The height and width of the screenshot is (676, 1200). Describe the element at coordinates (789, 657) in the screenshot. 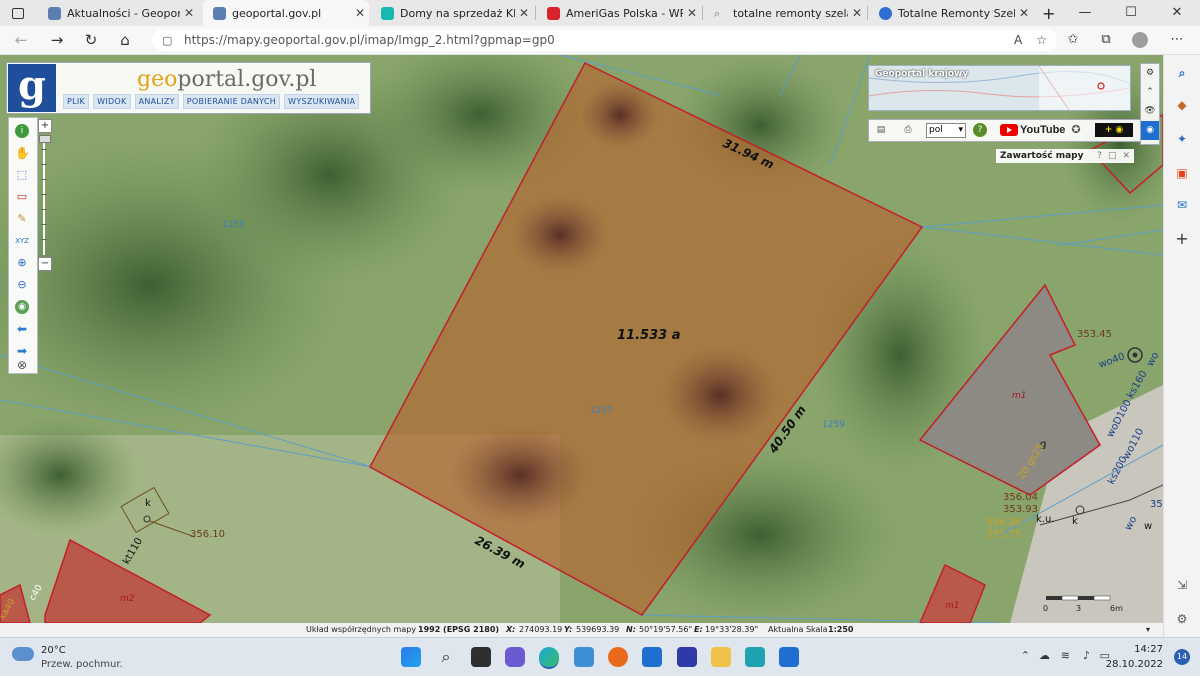

I see `outlook-icon` at that location.